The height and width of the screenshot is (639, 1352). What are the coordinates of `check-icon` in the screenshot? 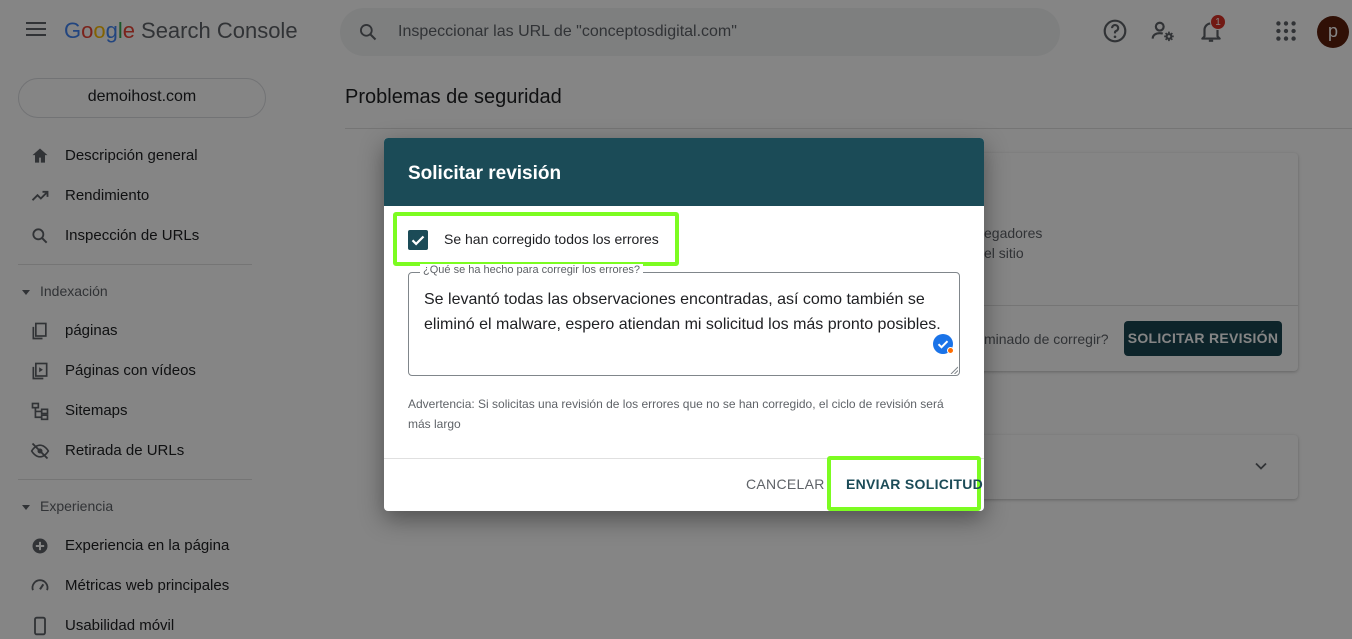 It's located at (418, 240).